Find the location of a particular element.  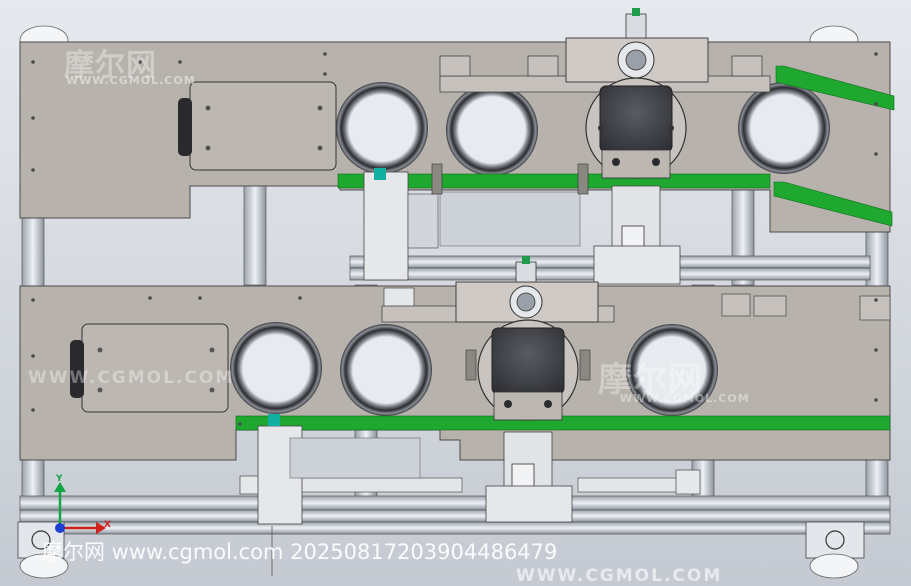

rail-bottom is located at coordinates (563, 423).